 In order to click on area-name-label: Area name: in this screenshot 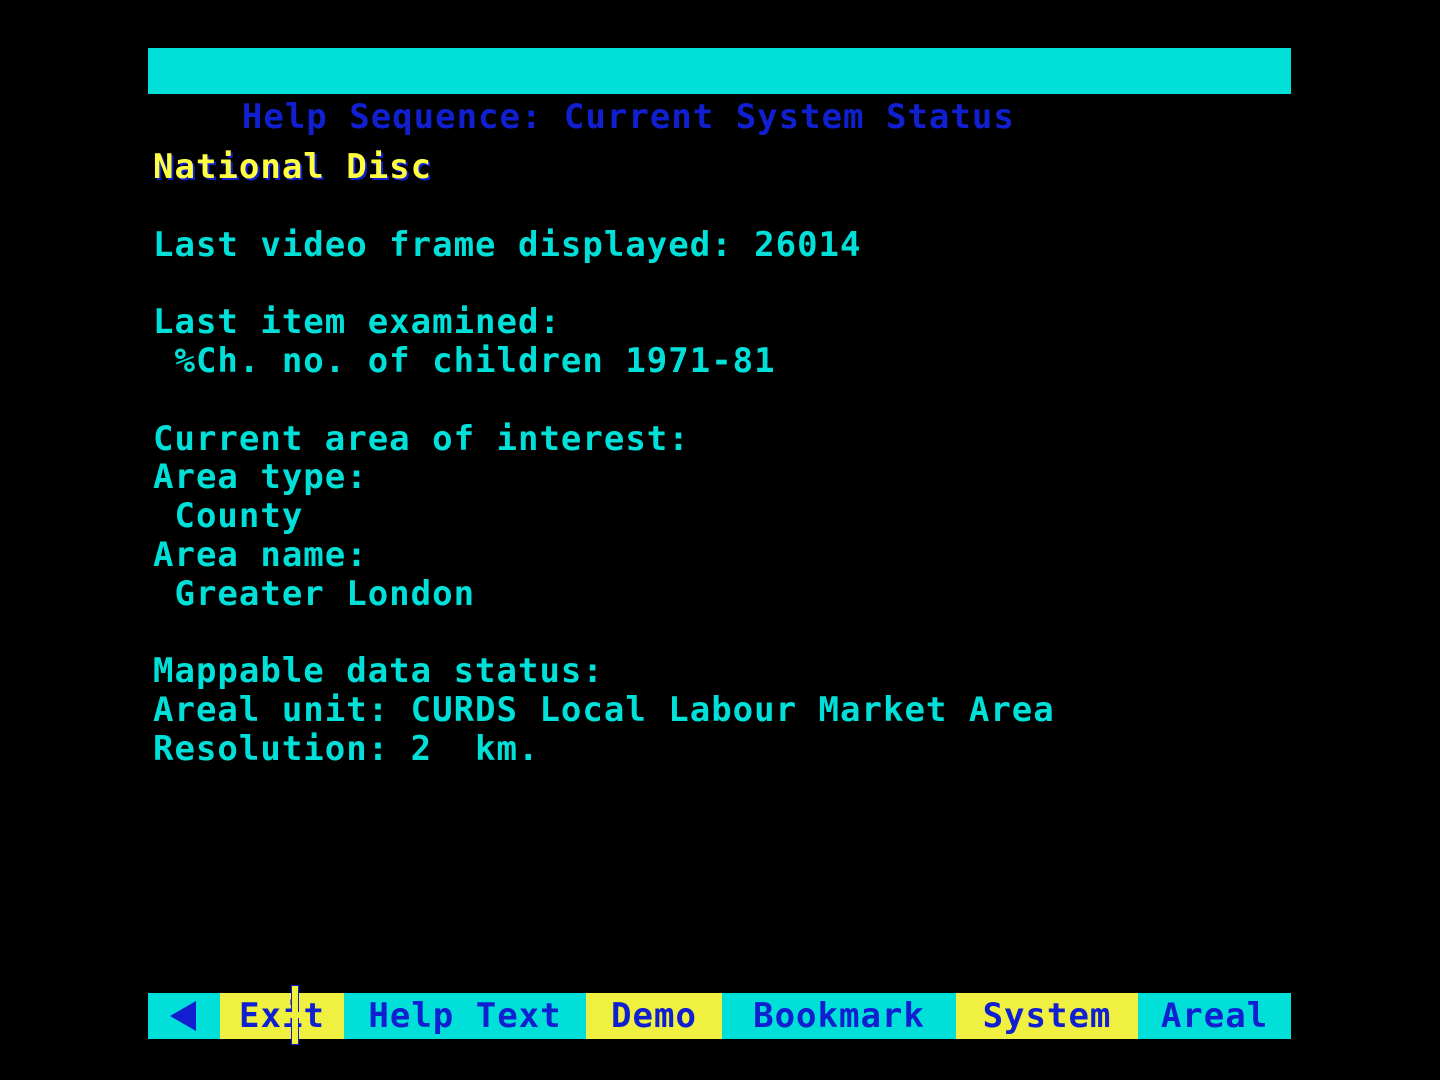, I will do `click(260, 554)`.